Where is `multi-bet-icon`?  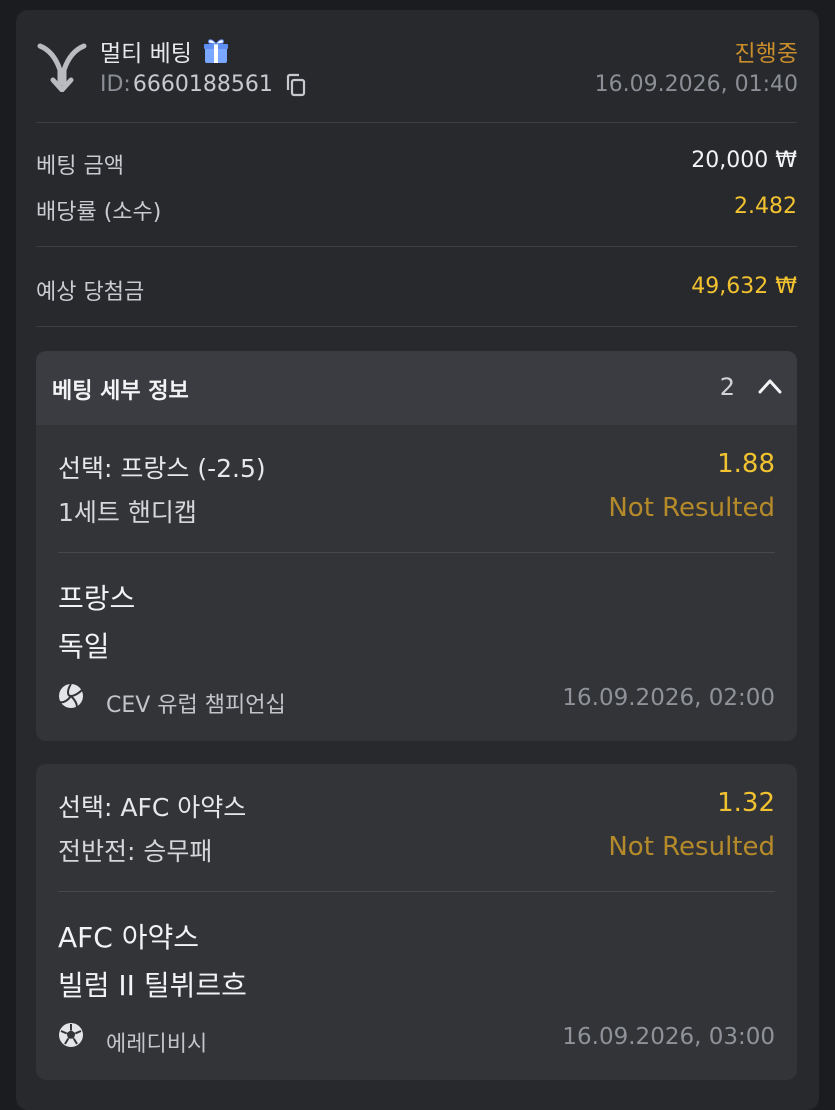
multi-bet-icon is located at coordinates (62, 67).